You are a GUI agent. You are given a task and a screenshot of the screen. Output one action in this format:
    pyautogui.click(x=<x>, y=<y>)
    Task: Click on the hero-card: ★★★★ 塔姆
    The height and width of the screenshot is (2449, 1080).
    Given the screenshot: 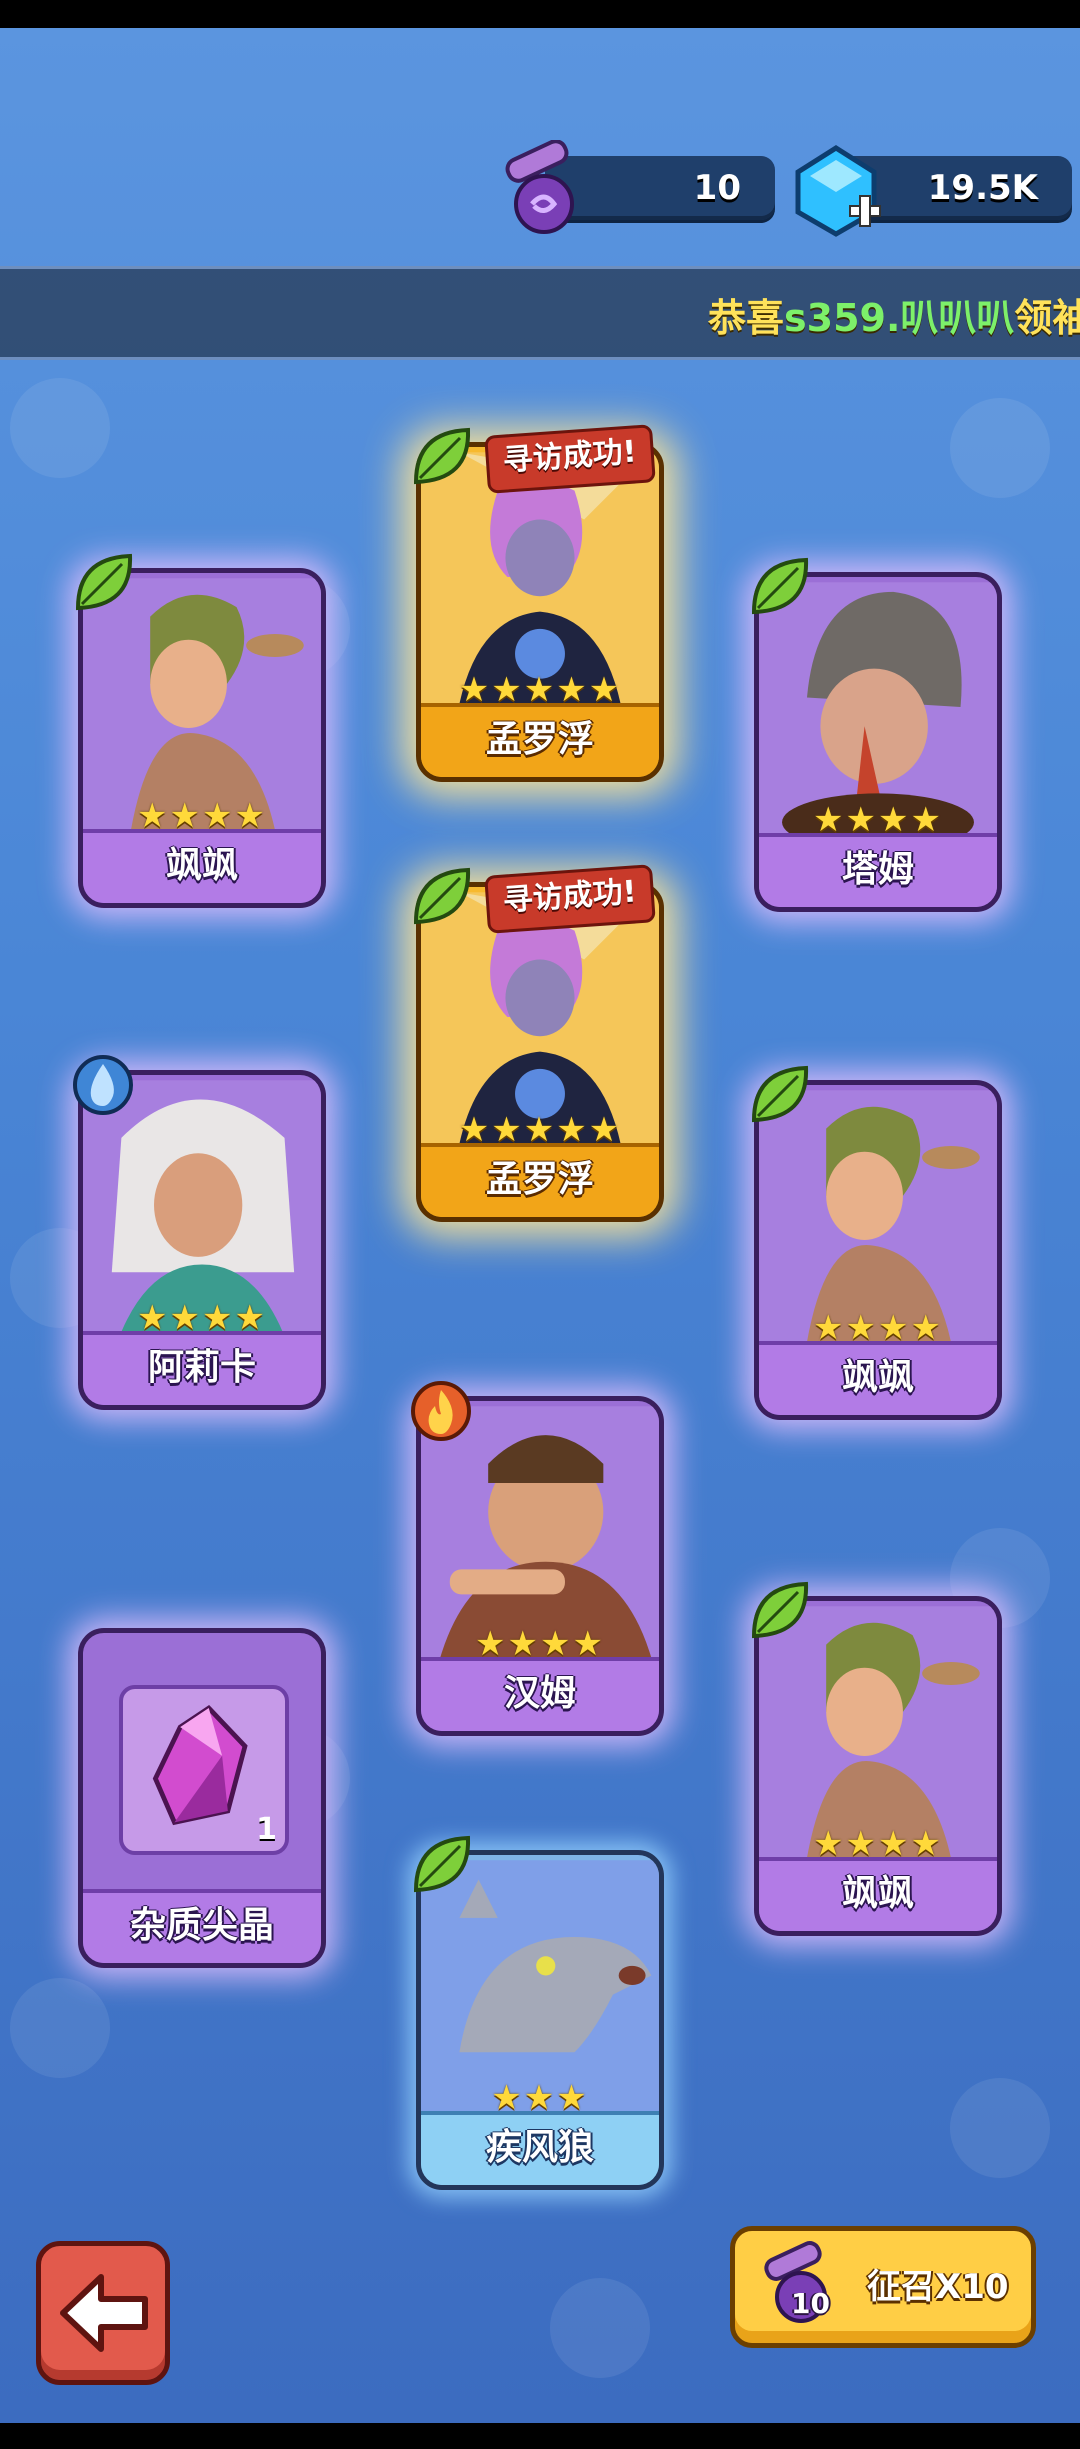 What is the action you would take?
    pyautogui.click(x=876, y=735)
    